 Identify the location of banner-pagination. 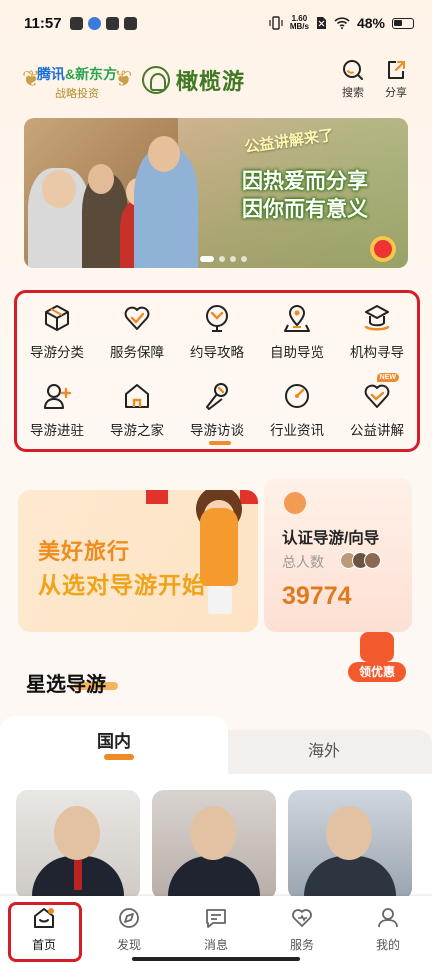
(223, 259).